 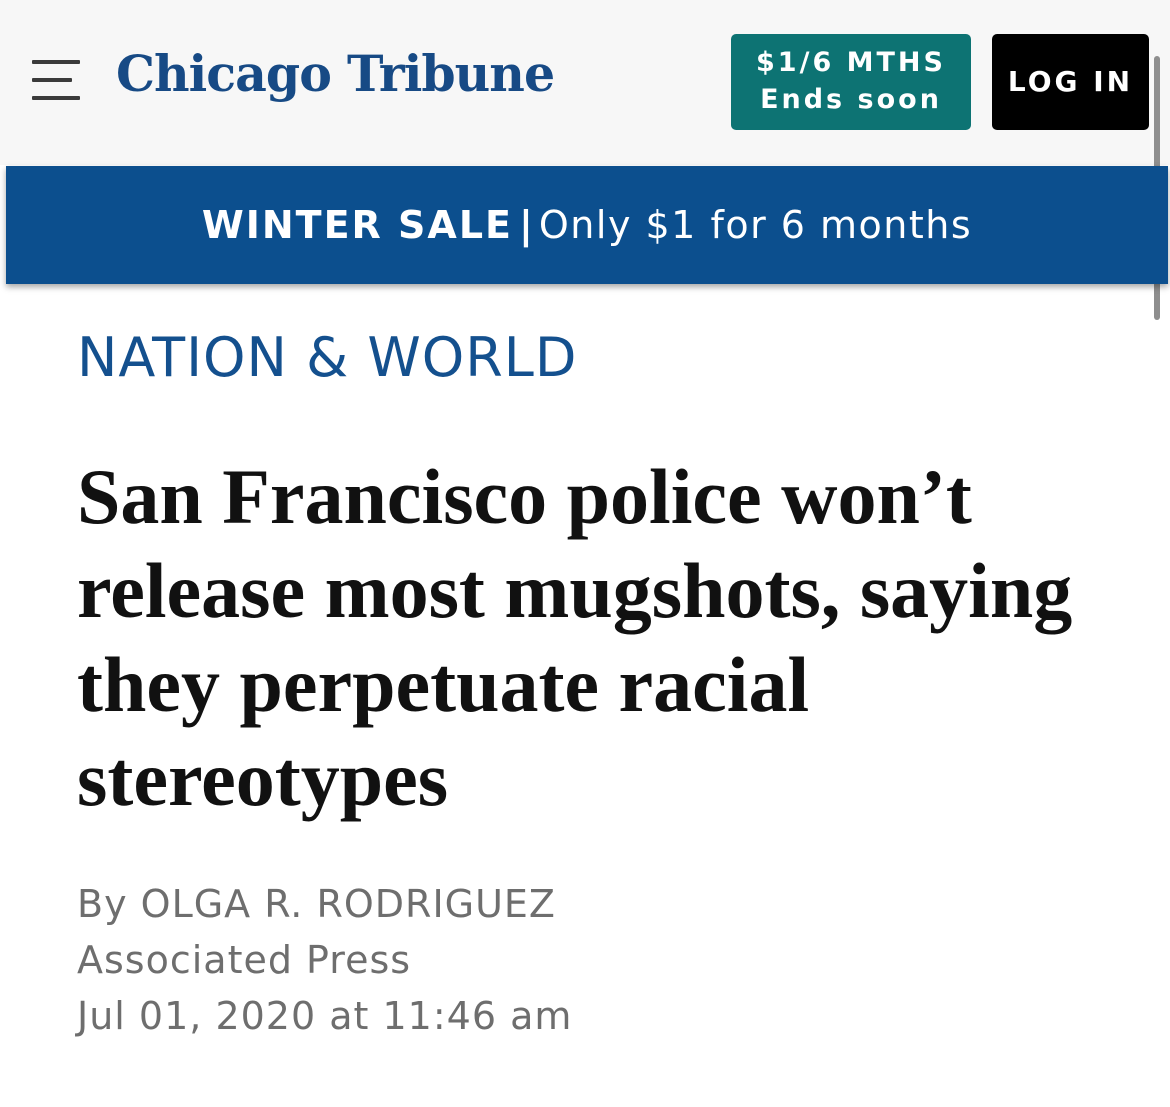 What do you see at coordinates (1070, 82) in the screenshot?
I see `login-button: LOG IN` at bounding box center [1070, 82].